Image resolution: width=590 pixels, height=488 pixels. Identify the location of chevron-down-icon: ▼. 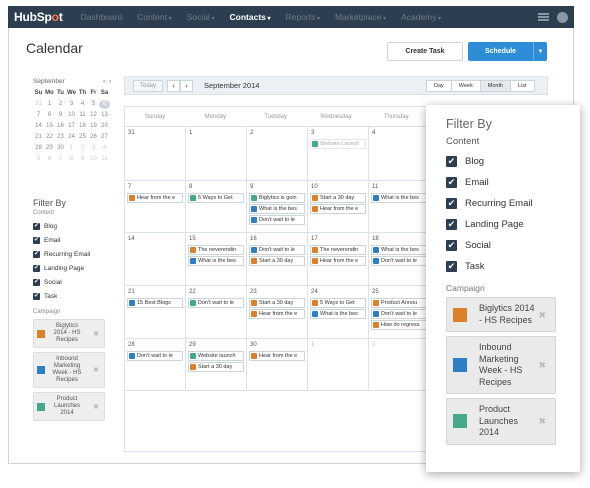
(540, 51).